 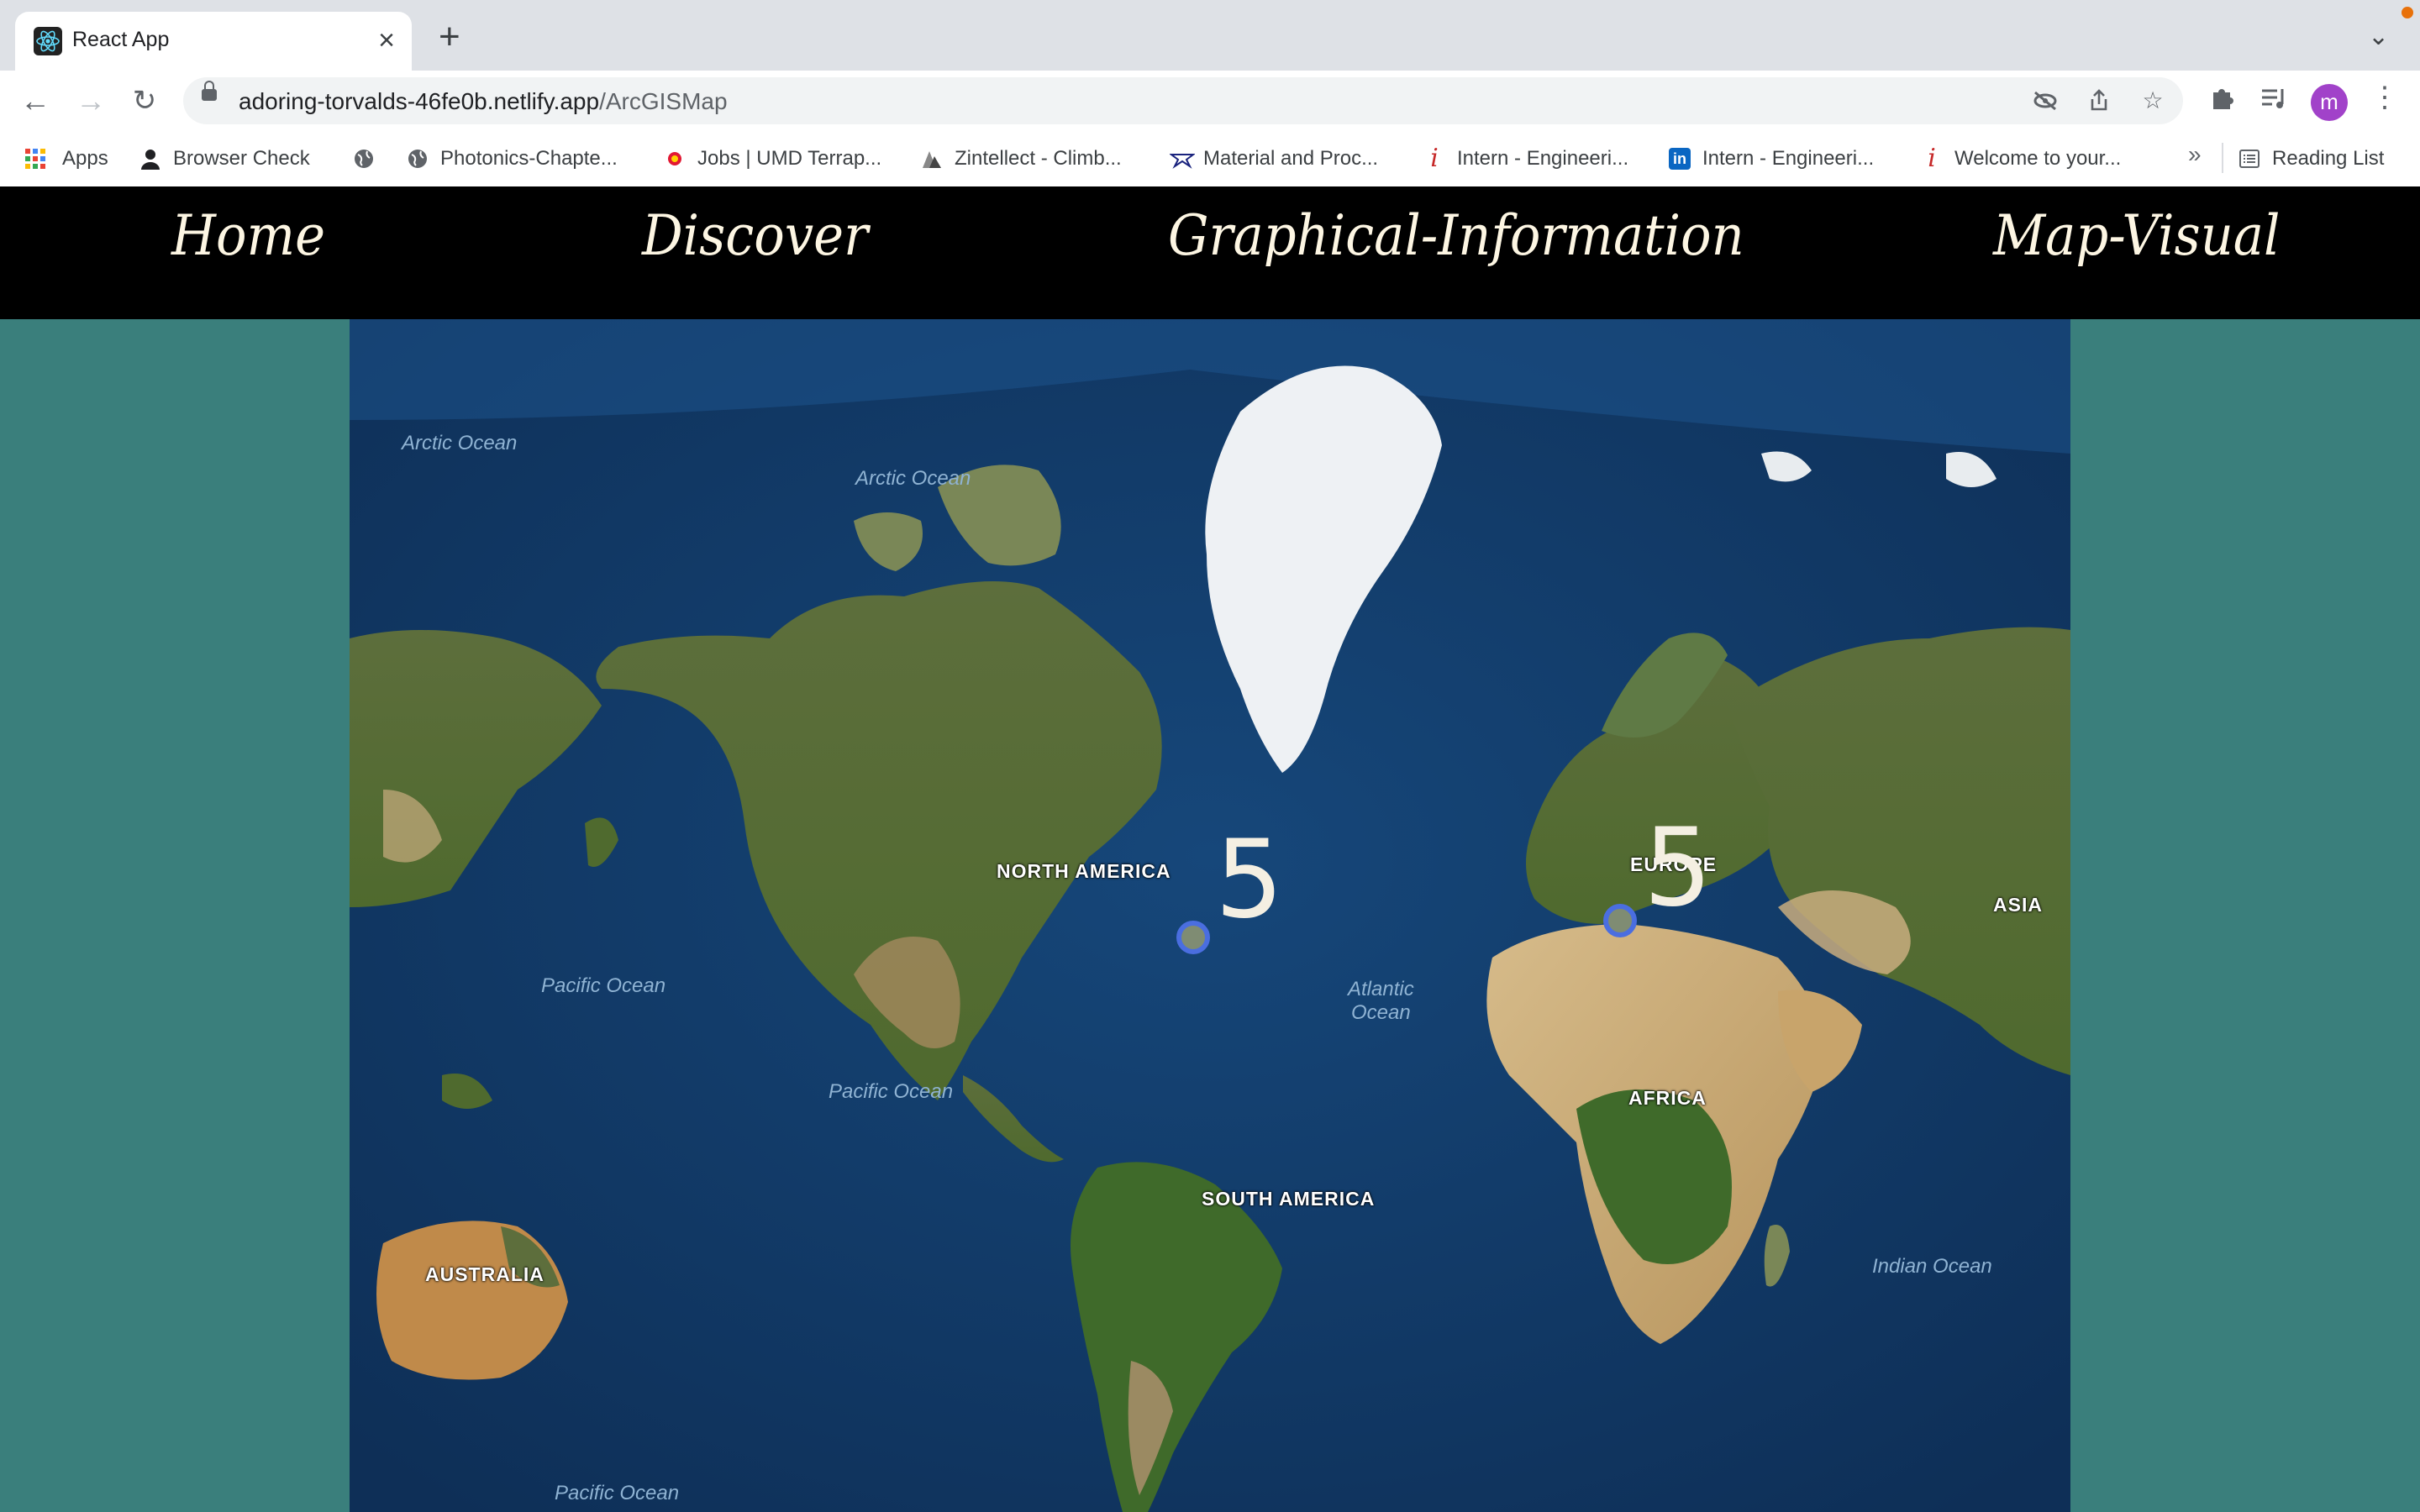 What do you see at coordinates (755, 235) in the screenshot?
I see `nav-discover-link: Discover` at bounding box center [755, 235].